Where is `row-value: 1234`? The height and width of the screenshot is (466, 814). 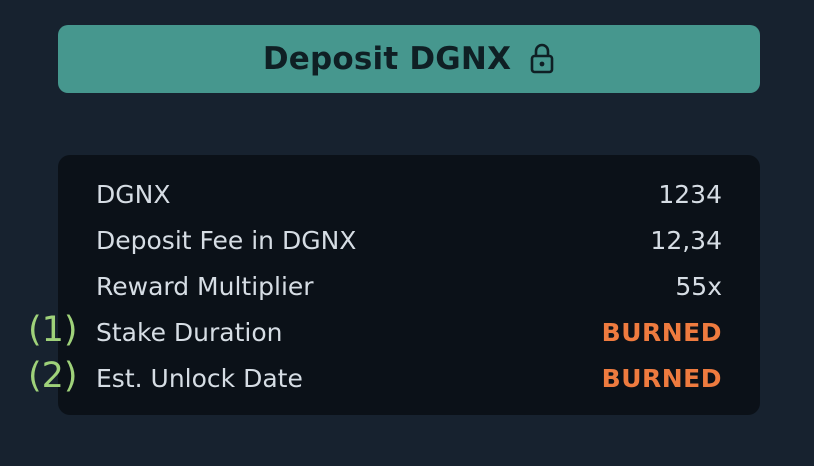 row-value: 1234 is located at coordinates (690, 194).